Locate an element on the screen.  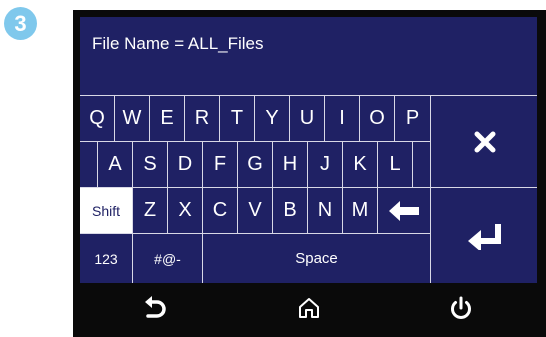
clear-button is located at coordinates (484, 142).